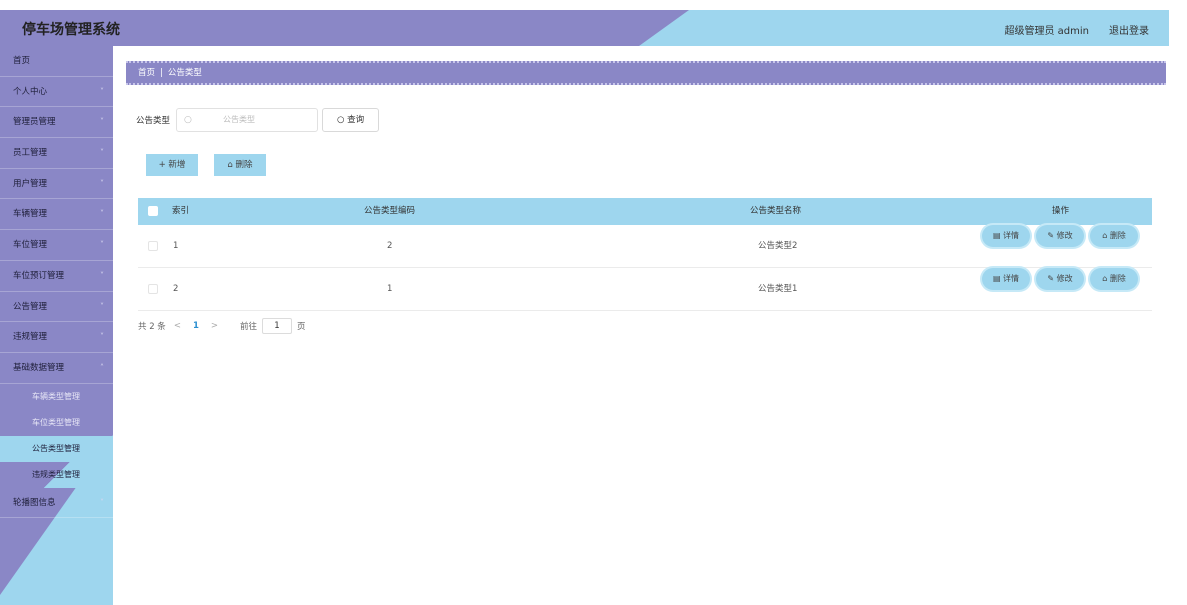  I want to click on search-input: ○ 公告类型, so click(247, 120).